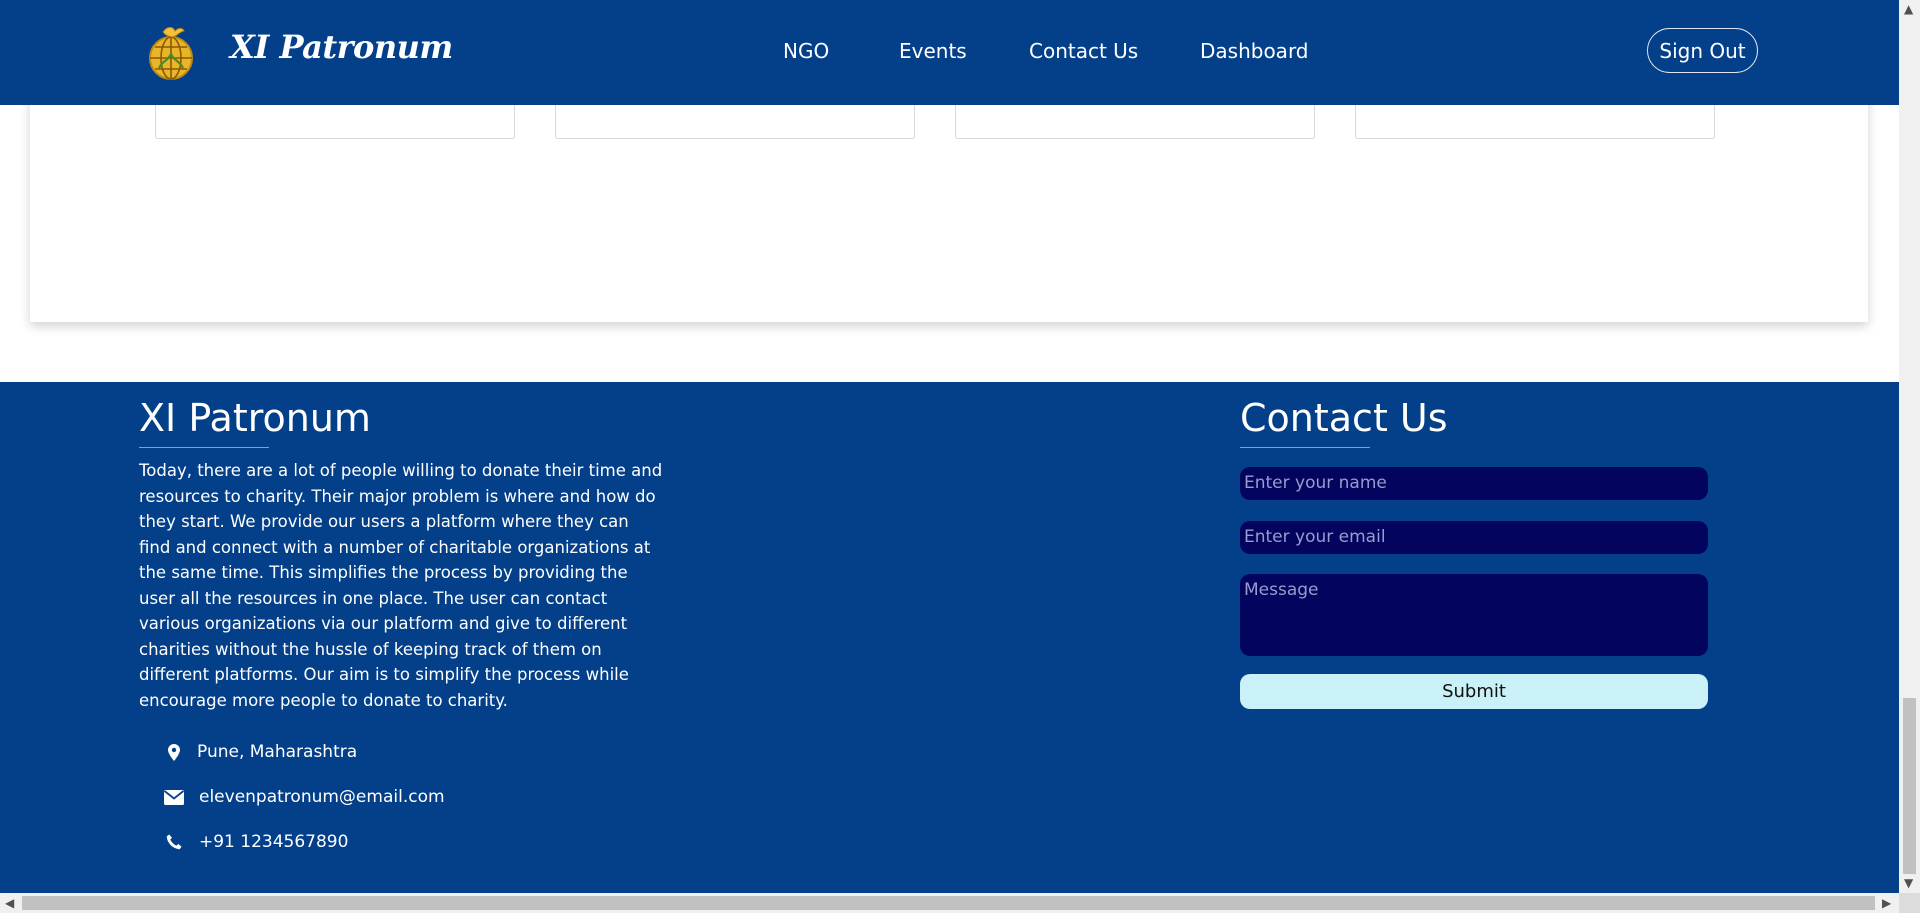 The height and width of the screenshot is (913, 1920). I want to click on vertical-scroll-thumb, so click(1909, 786).